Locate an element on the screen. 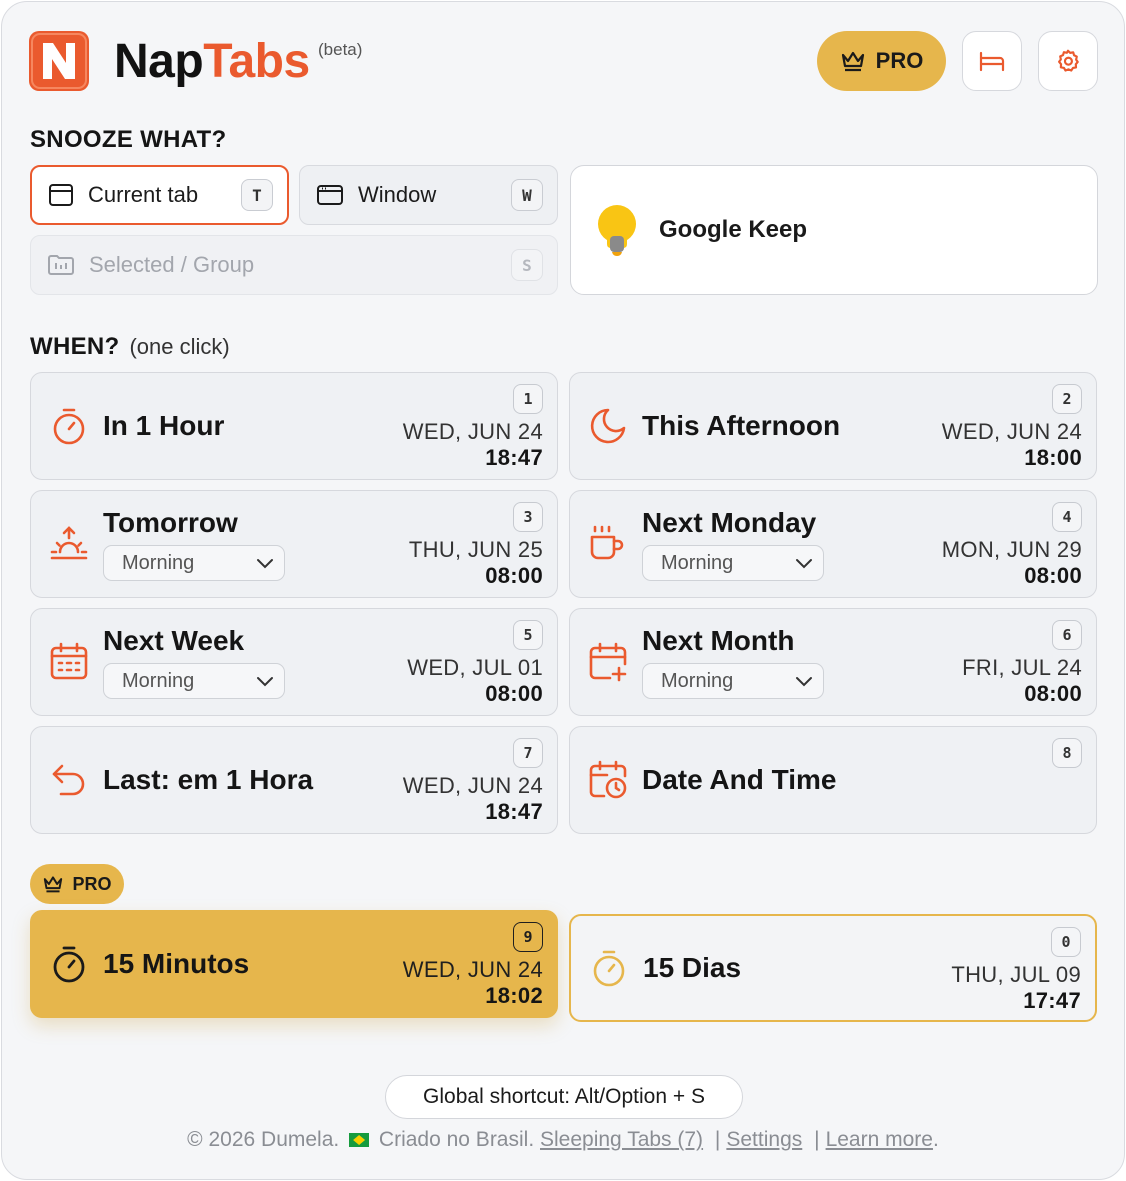 Image resolution: width=1126 pixels, height=1181 pixels. card-title: Next Week is located at coordinates (174, 640).